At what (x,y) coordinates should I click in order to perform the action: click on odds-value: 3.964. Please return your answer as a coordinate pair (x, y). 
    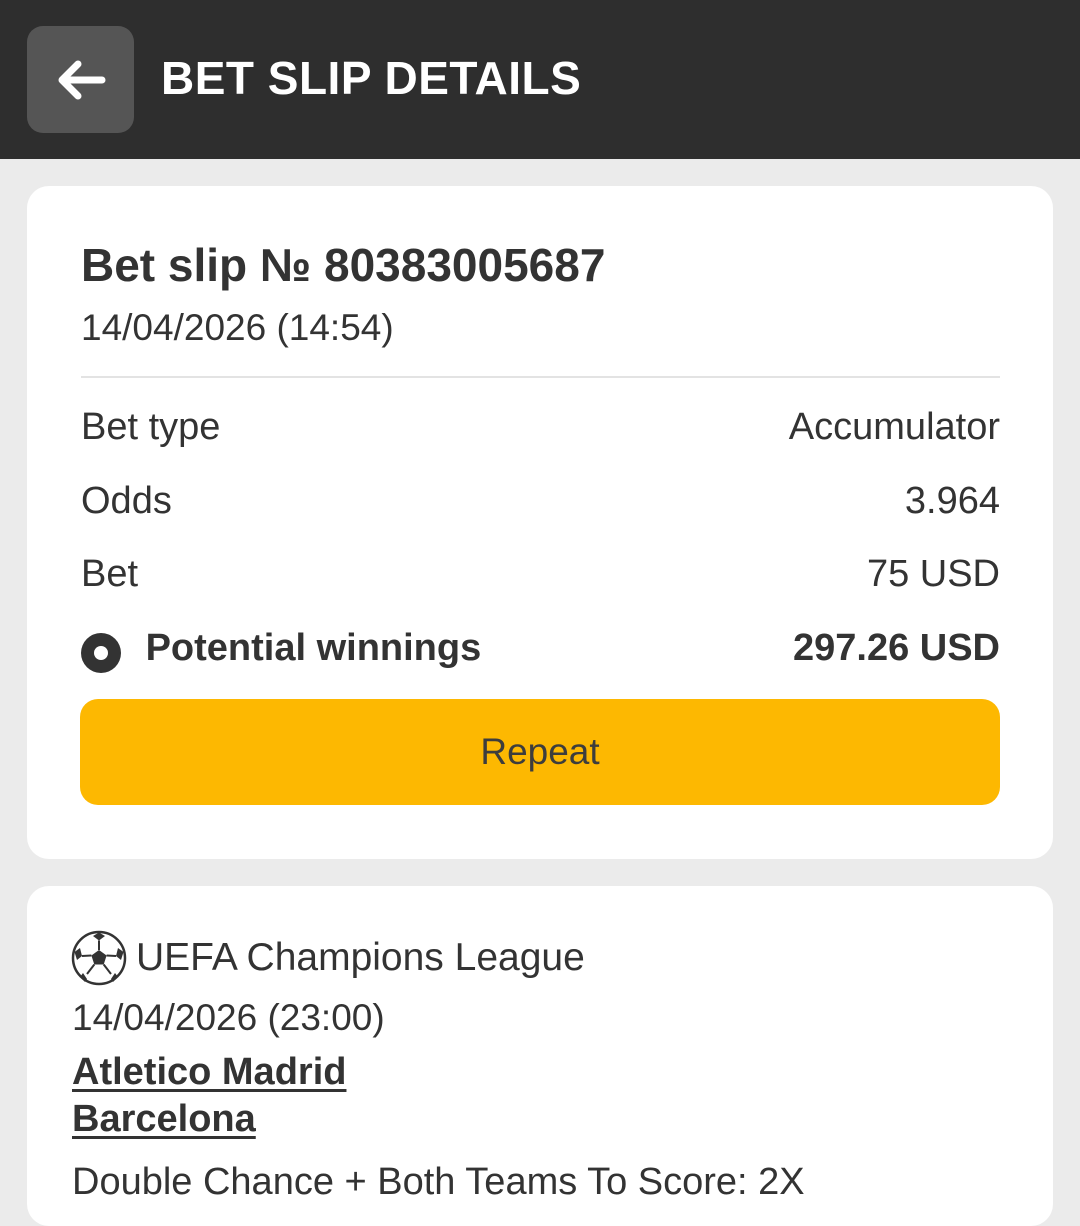
    Looking at the image, I should click on (952, 501).